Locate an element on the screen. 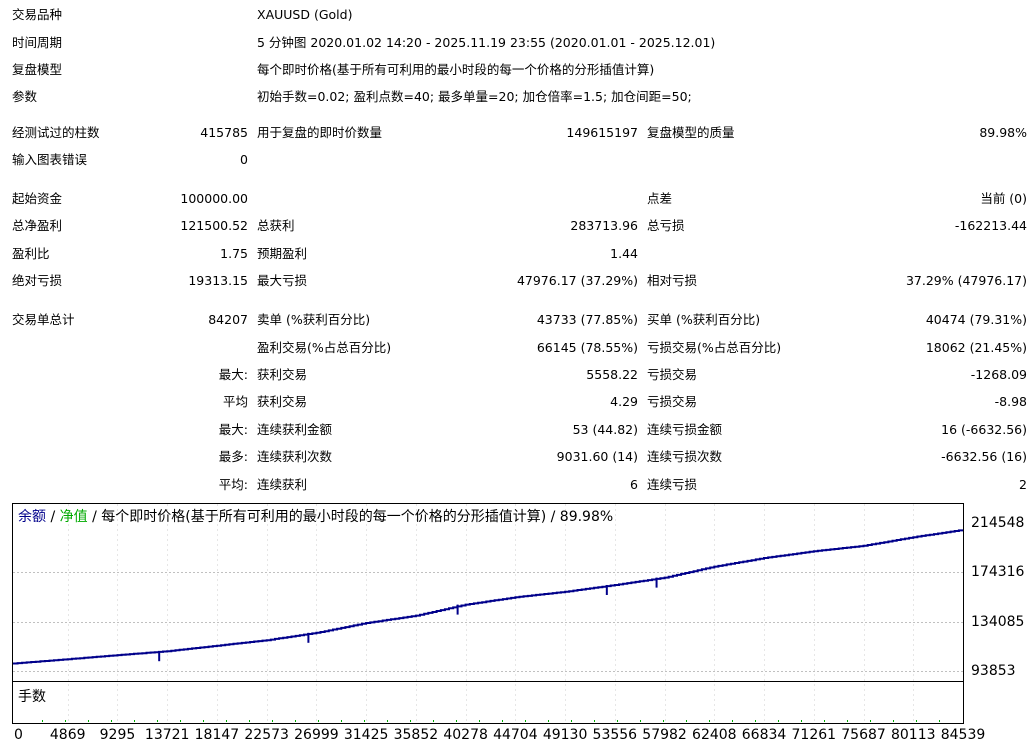  symbol-label: 交易品种 is located at coordinates (37, 14).